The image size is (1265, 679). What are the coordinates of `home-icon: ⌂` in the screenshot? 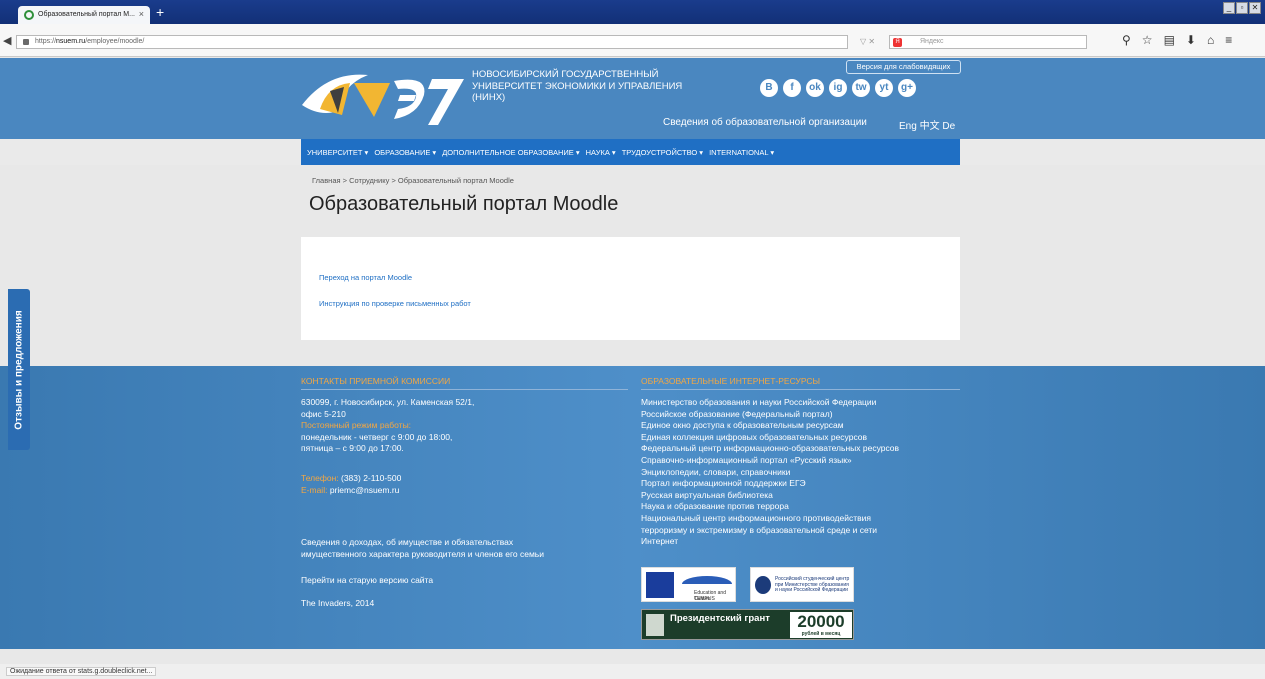 It's located at (1210, 40).